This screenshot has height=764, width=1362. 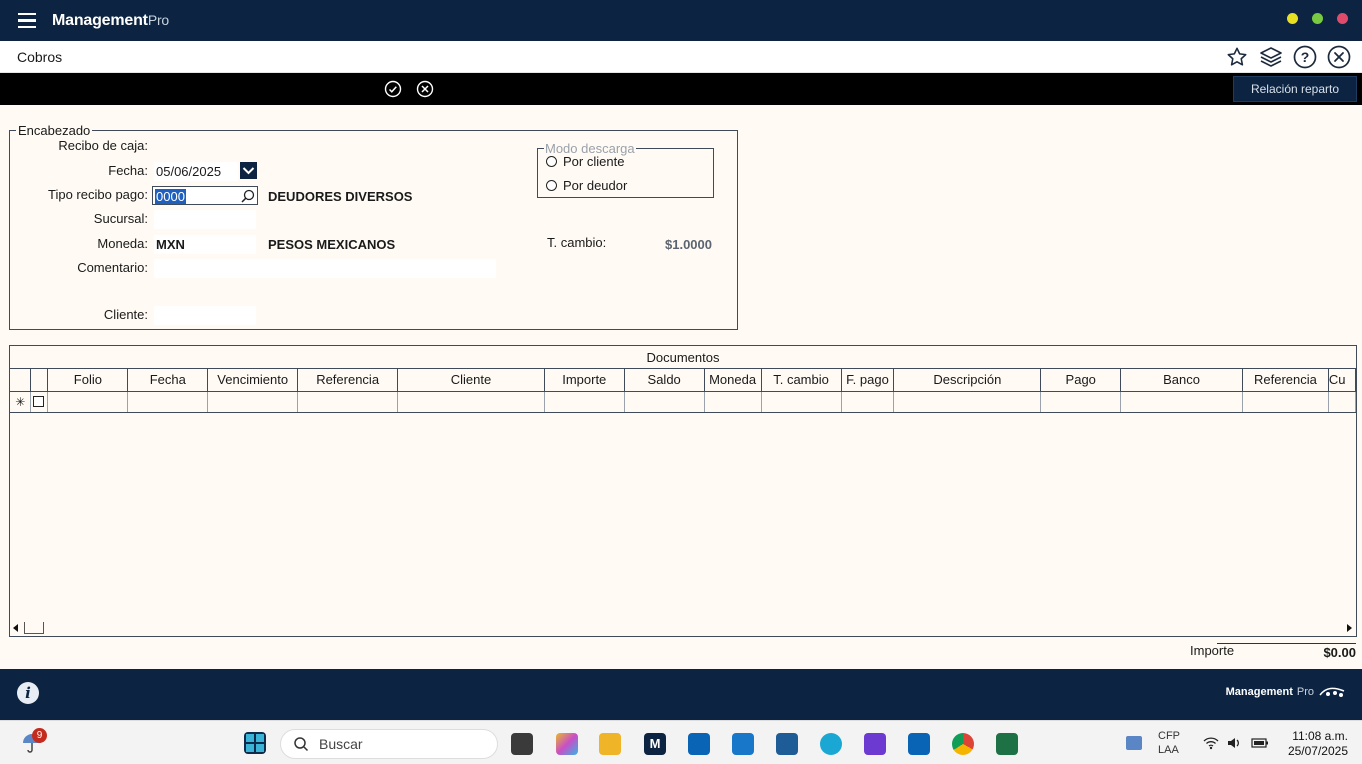 I want to click on scroll-thumb, so click(x=34, y=628).